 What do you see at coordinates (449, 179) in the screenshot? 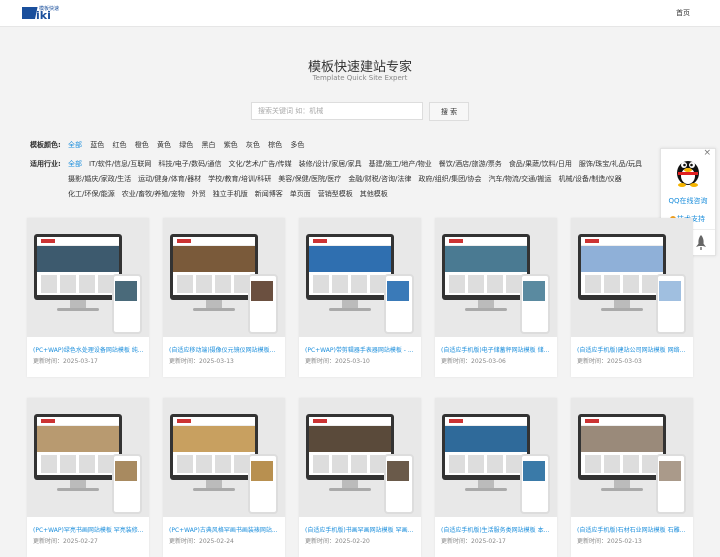
I see `industry-chip: 政府/组织/集团/协会` at bounding box center [449, 179].